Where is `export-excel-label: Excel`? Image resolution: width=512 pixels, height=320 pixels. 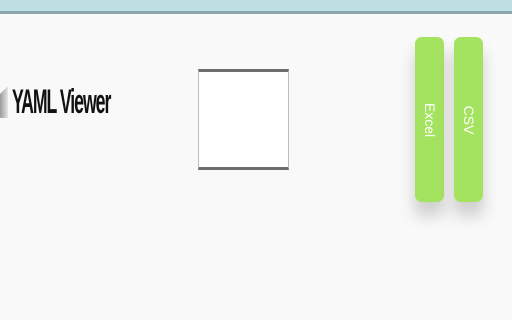 export-excel-label: Excel is located at coordinates (429, 119).